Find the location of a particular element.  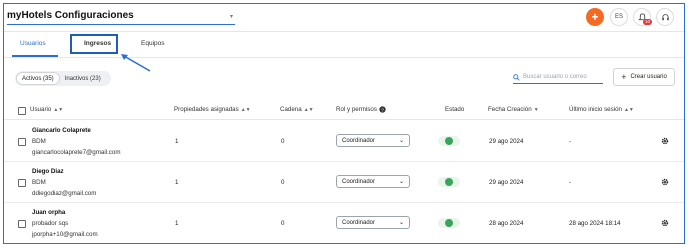

search-input: Buscar usuario o correo is located at coordinates (558, 77).